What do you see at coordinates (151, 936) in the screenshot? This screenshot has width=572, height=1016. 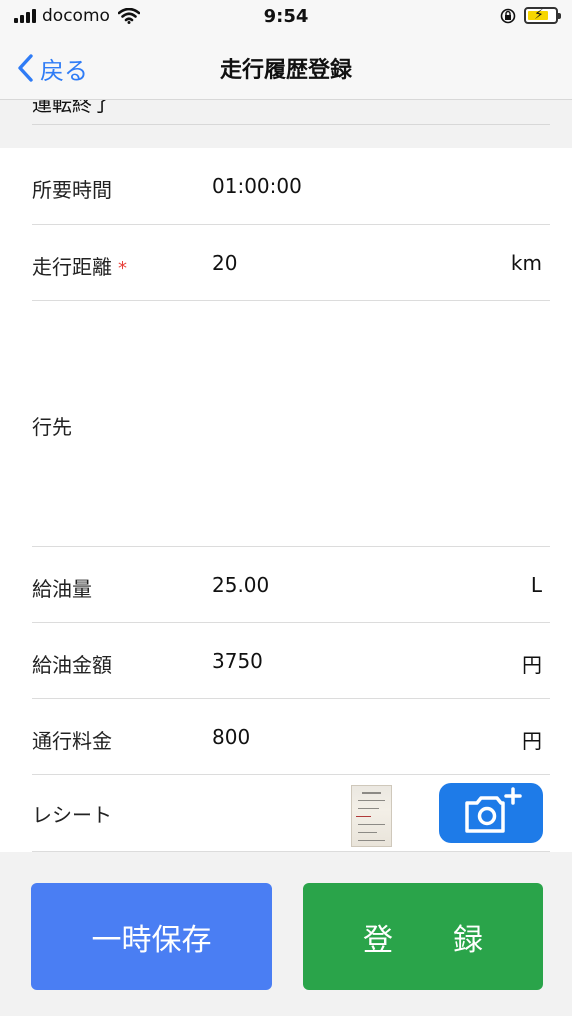 I see `temp-save-button: 一時保存` at bounding box center [151, 936].